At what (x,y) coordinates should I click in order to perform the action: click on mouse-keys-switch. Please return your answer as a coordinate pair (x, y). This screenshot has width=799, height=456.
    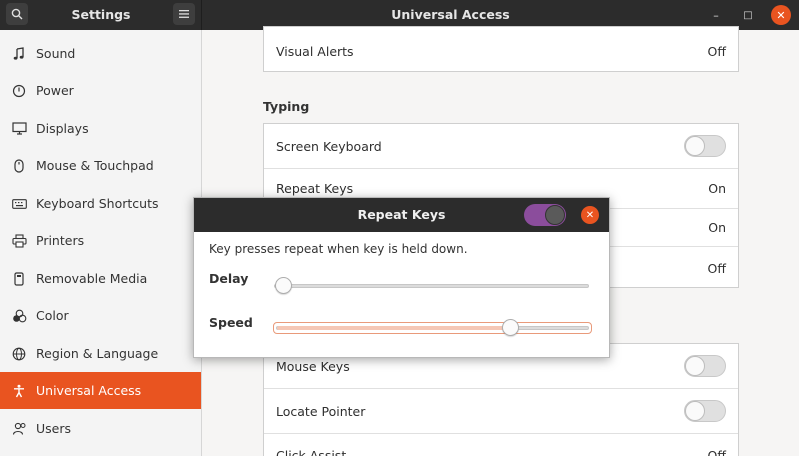
    Looking at the image, I should click on (705, 366).